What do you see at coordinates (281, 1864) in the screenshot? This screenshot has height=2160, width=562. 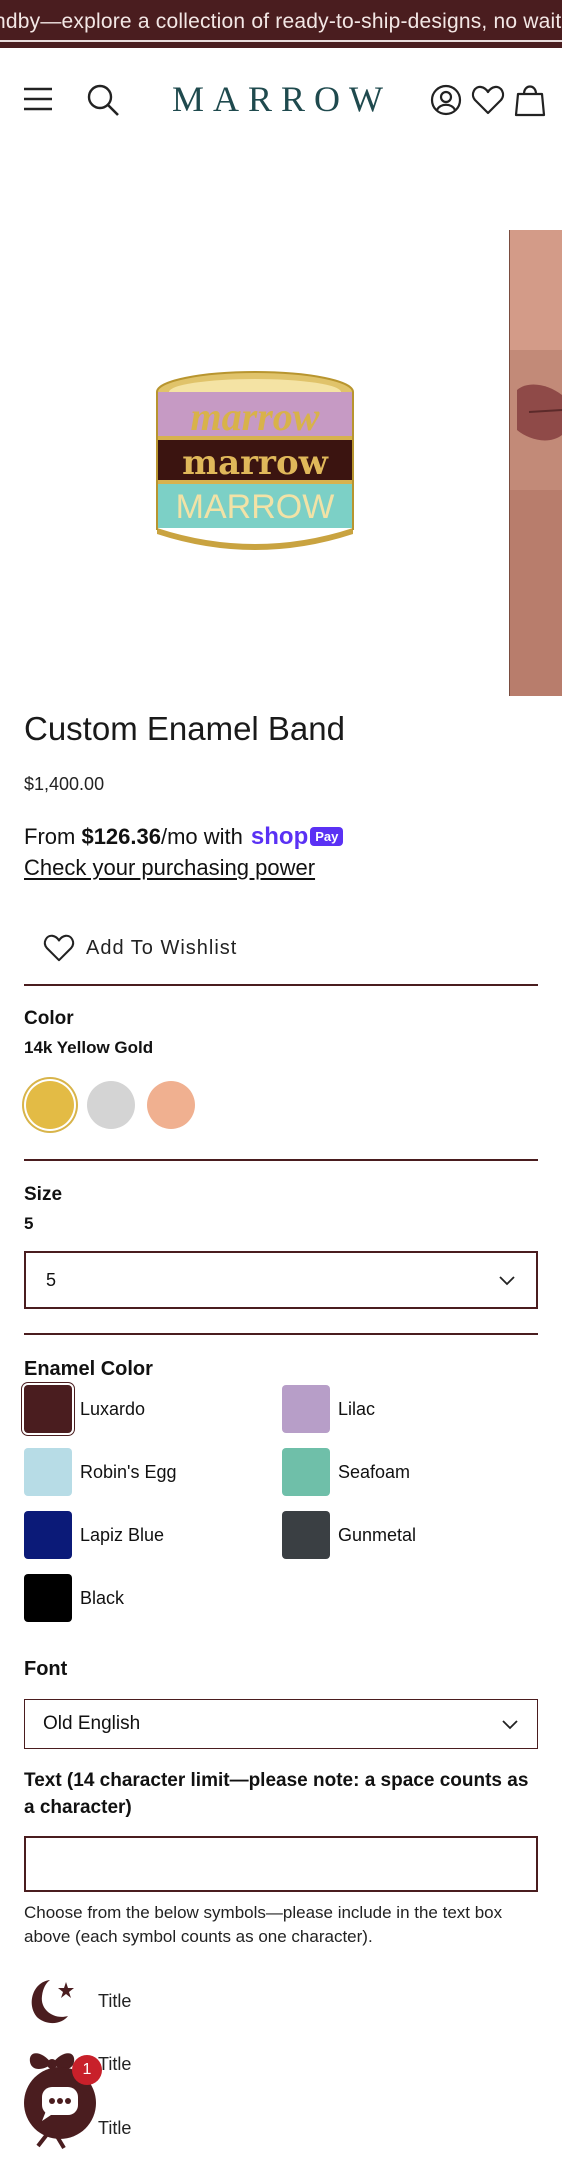 I see `engraving-text-input` at bounding box center [281, 1864].